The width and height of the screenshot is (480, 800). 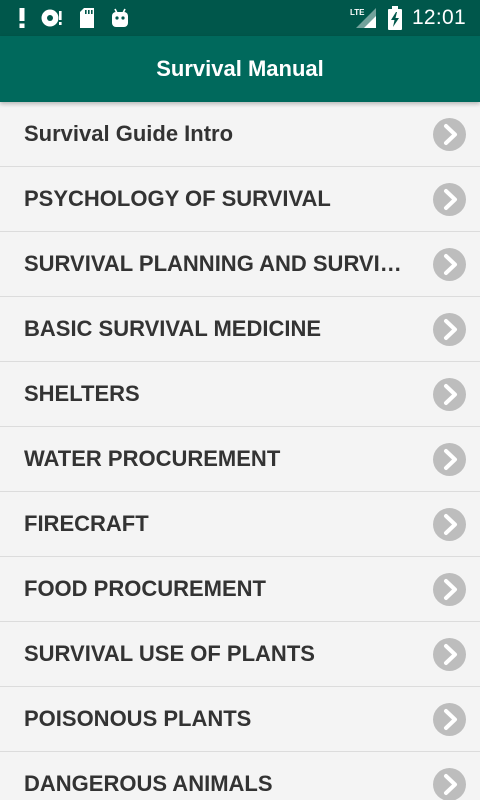 I want to click on sd-card-icon, so click(x=87, y=18).